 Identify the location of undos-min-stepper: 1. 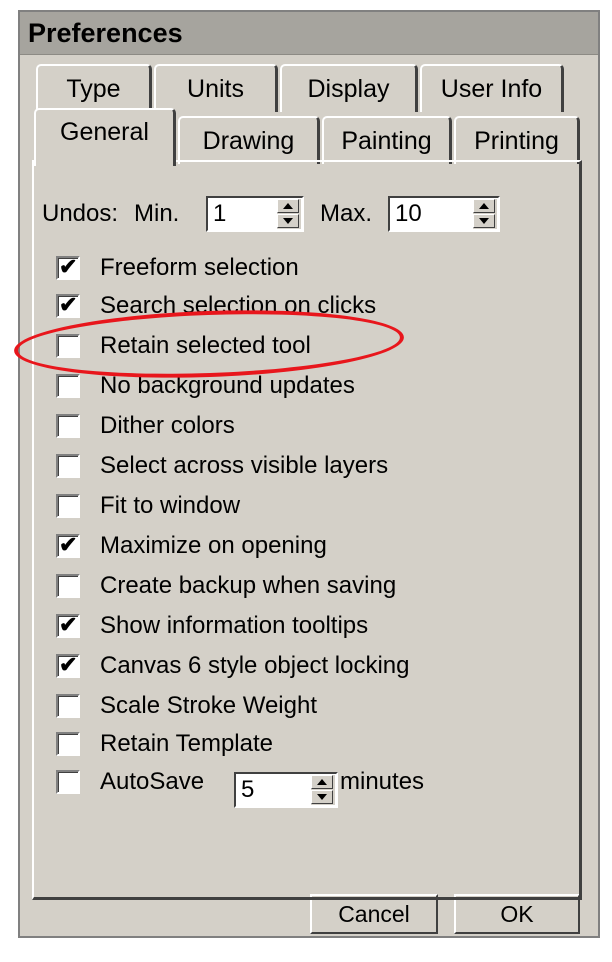
(255, 214).